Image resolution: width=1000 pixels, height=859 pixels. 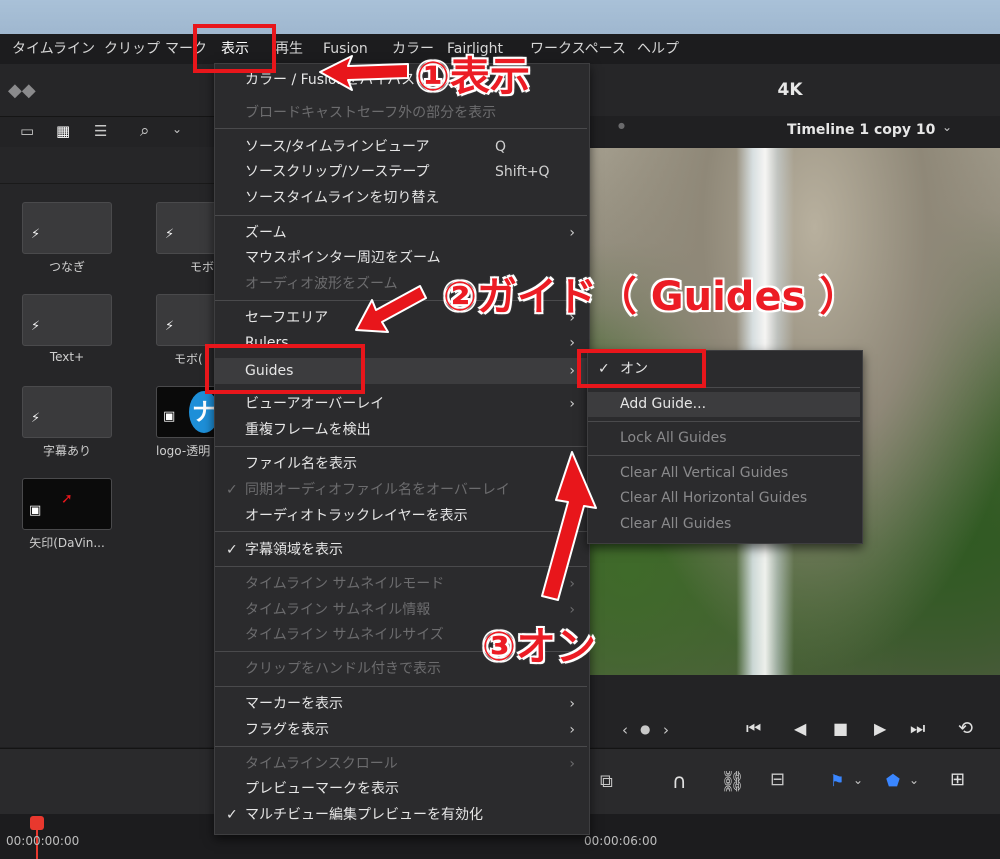 I want to click on arrow-to-guides-icon, so click(x=391, y=309).